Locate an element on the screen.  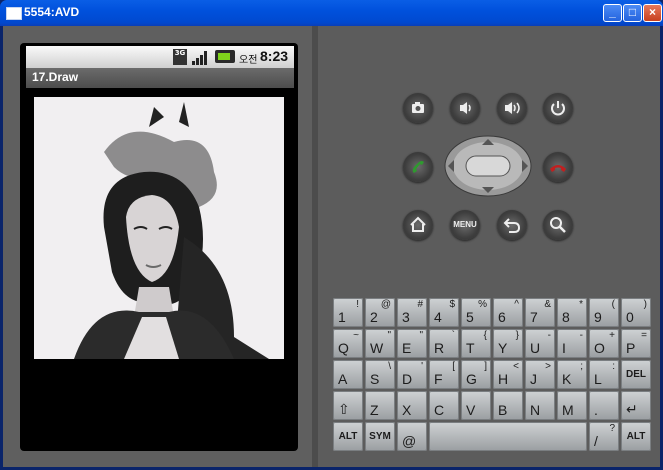
key-row4-9-label: ↵ is located at coordinates (632, 409).